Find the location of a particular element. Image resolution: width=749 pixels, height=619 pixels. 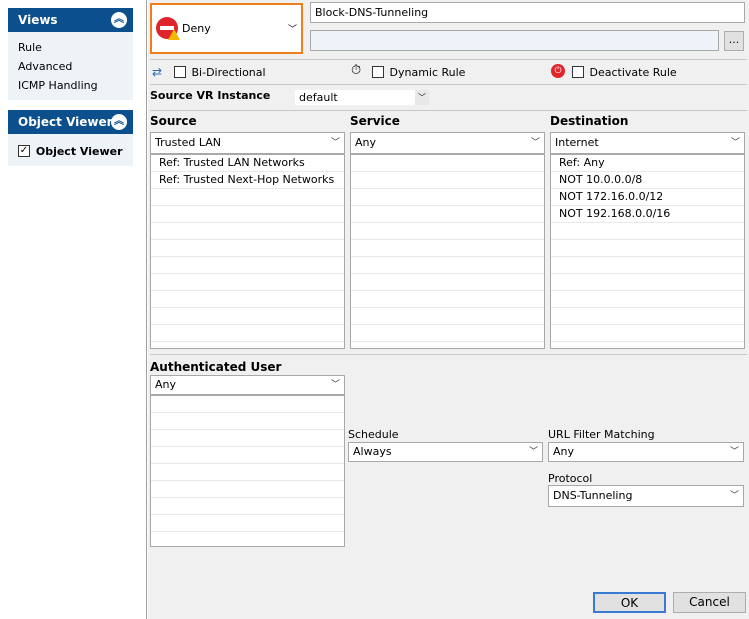

ok-button: OK is located at coordinates (629, 602).